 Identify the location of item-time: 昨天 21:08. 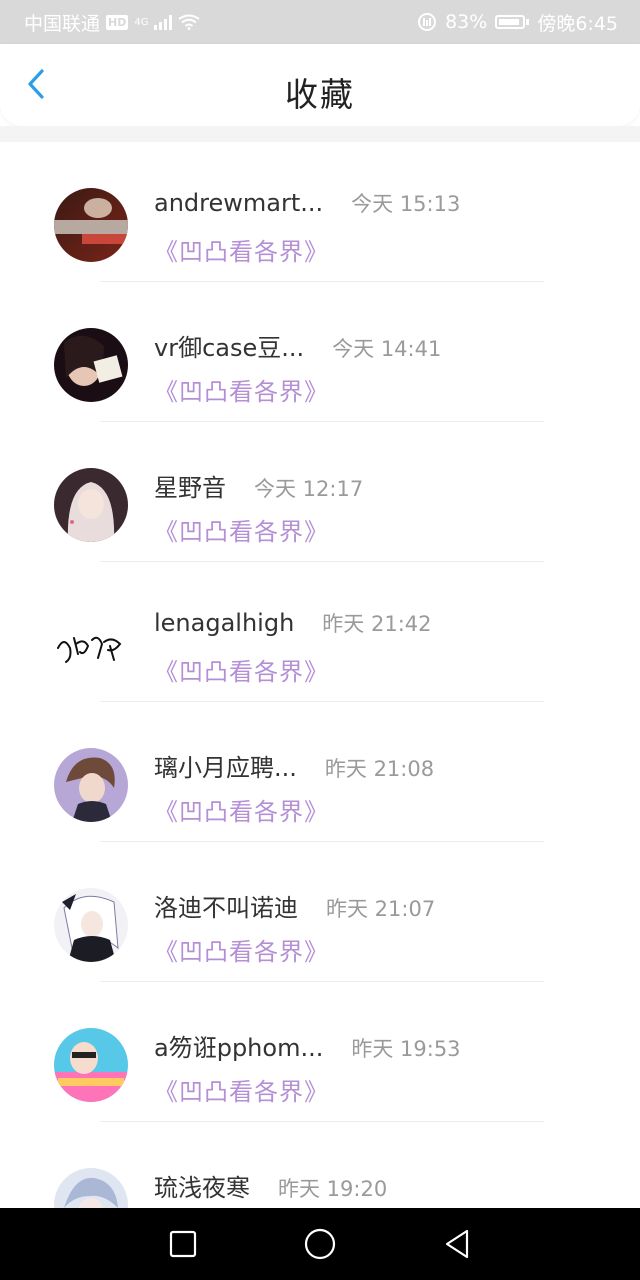
(379, 769).